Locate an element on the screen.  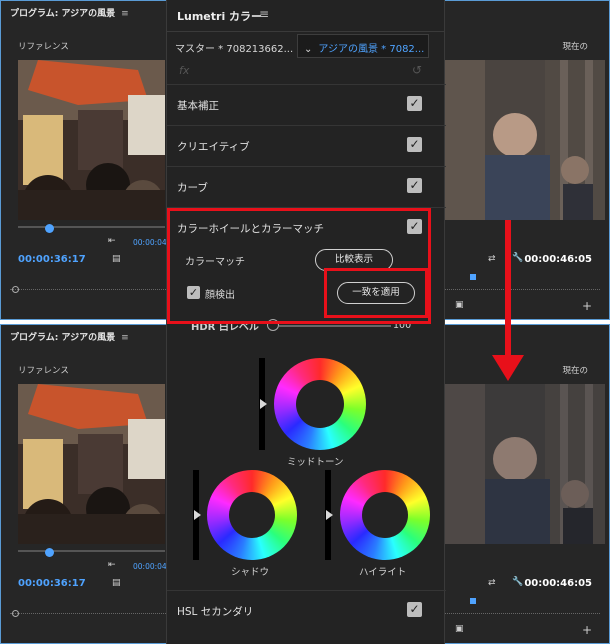
midtone-slider-knob is located at coordinates (263, 404).